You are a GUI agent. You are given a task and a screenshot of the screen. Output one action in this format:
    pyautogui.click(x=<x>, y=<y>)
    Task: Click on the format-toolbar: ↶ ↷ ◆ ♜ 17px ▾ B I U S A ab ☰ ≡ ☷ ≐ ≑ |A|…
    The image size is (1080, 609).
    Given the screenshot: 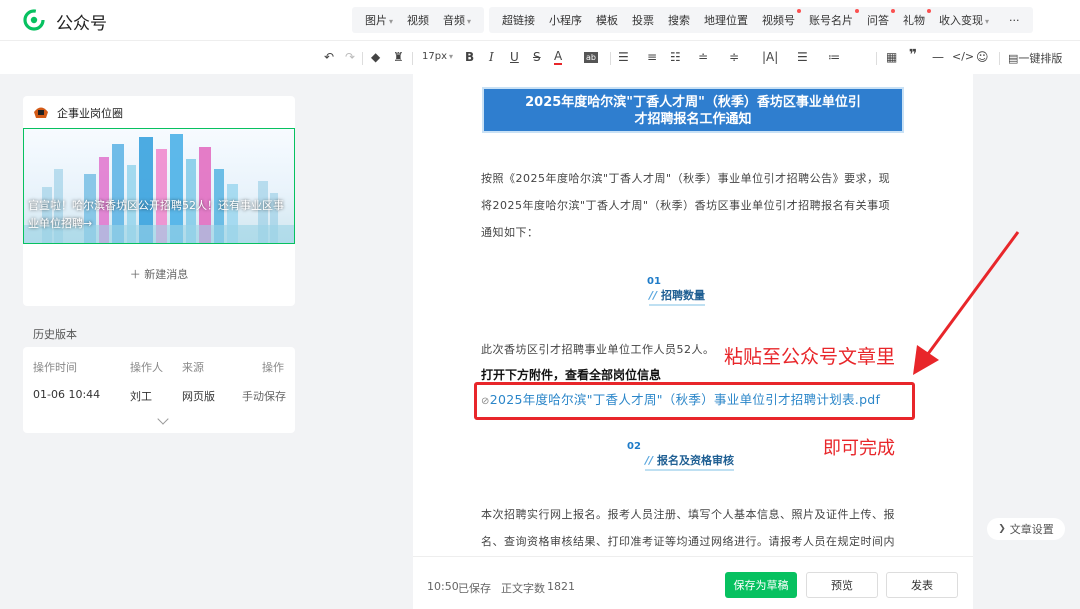 What is the action you would take?
    pyautogui.click(x=540, y=57)
    